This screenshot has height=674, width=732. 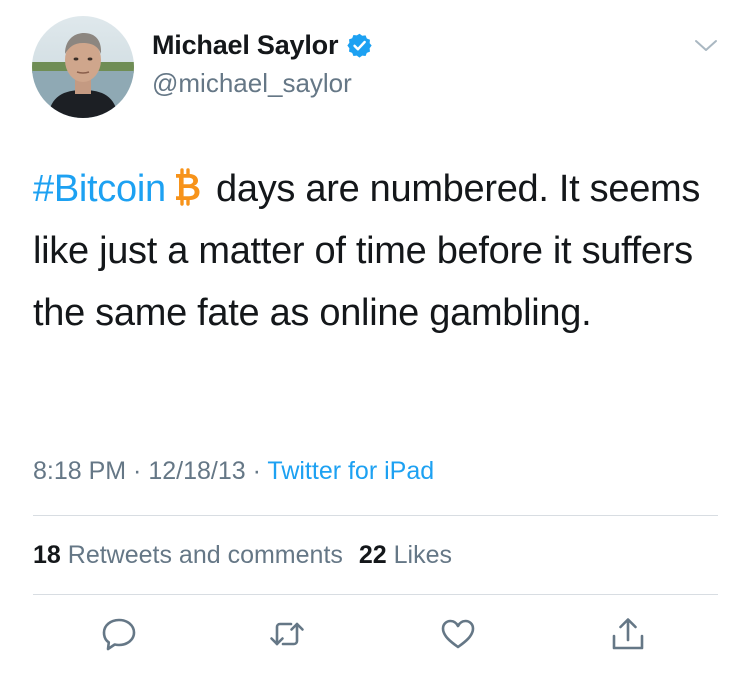 I want to click on chevron-down-icon, so click(x=706, y=46).